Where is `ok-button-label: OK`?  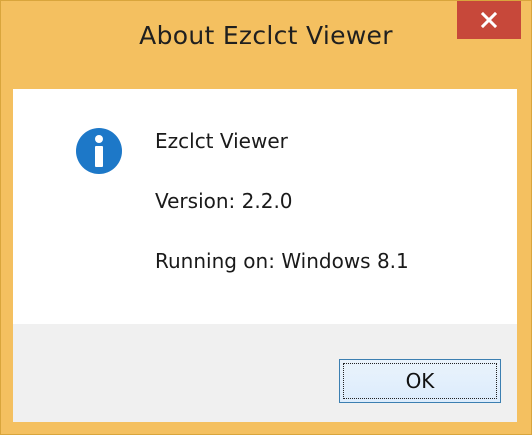
ok-button-label: OK is located at coordinates (420, 381).